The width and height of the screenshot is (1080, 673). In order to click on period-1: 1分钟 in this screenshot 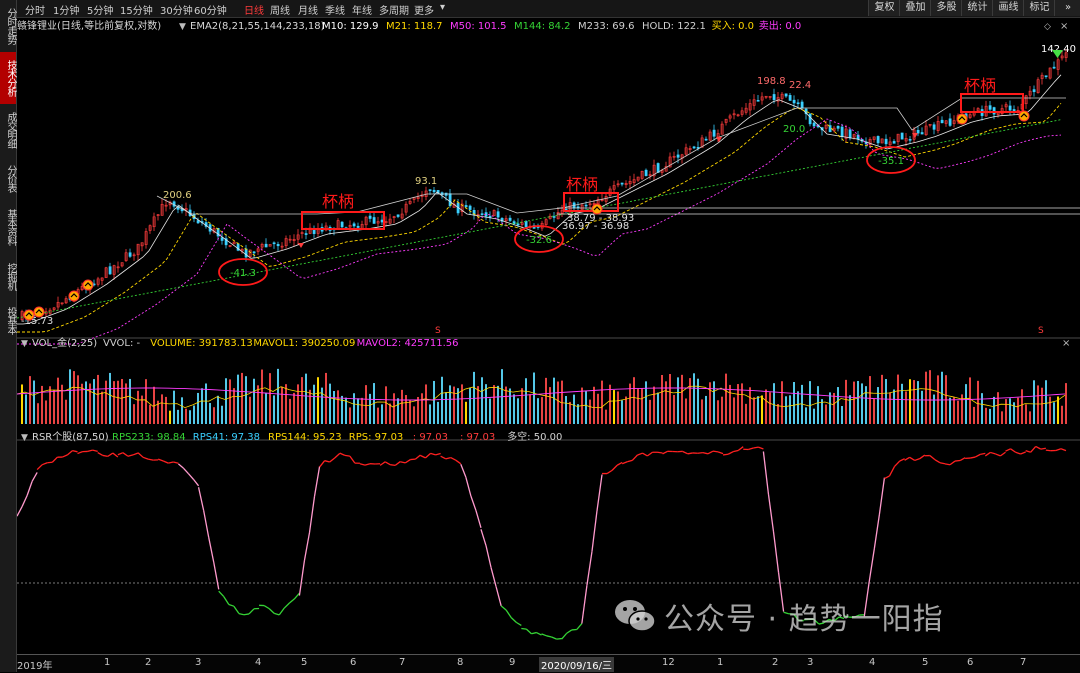, I will do `click(66, 9)`.